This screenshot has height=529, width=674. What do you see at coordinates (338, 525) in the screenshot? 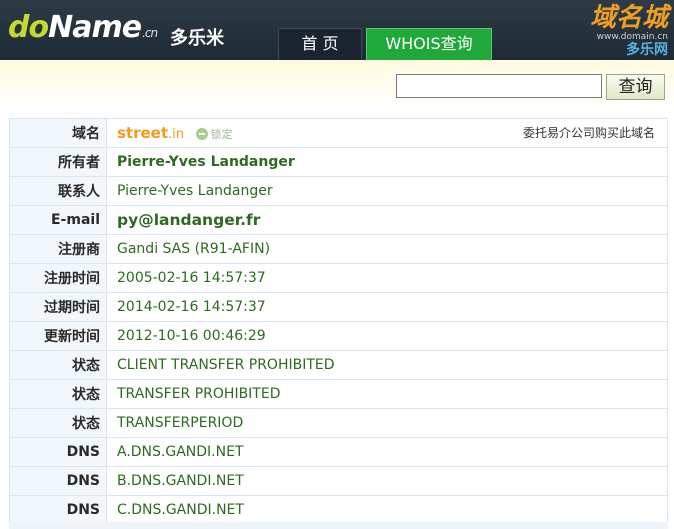
I see `table-bottom-strip` at bounding box center [338, 525].